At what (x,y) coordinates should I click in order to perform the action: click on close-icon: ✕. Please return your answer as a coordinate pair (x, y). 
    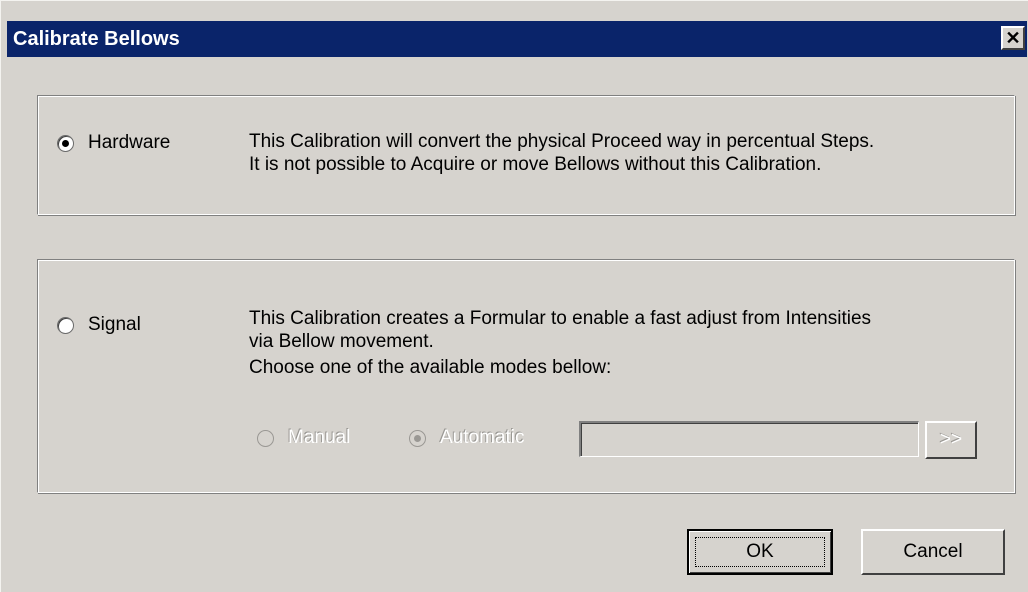
    Looking at the image, I should click on (1013, 38).